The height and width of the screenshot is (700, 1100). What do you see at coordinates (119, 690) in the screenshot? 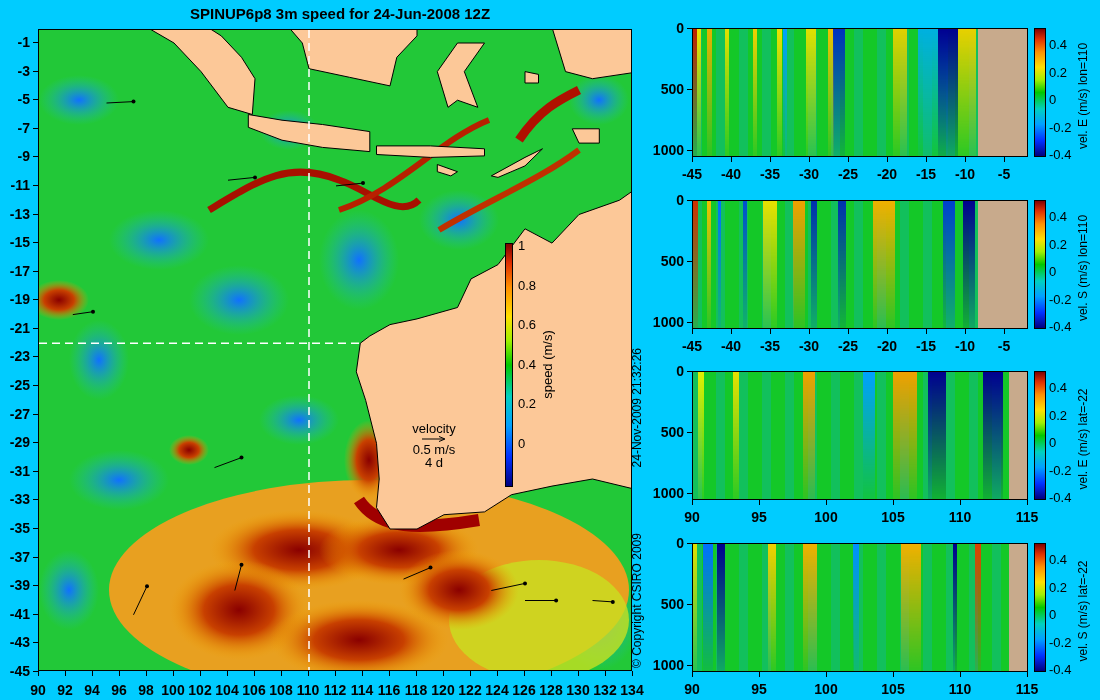
I see `axis-tick-label: 96` at bounding box center [119, 690].